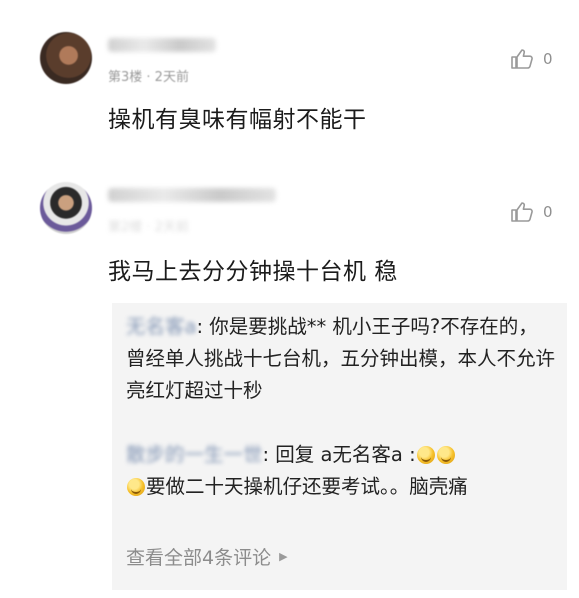 The width and height of the screenshot is (579, 598). Describe the element at coordinates (148, 77) in the screenshot. I see `comment-meta: 第3楼 · 2天前` at that location.